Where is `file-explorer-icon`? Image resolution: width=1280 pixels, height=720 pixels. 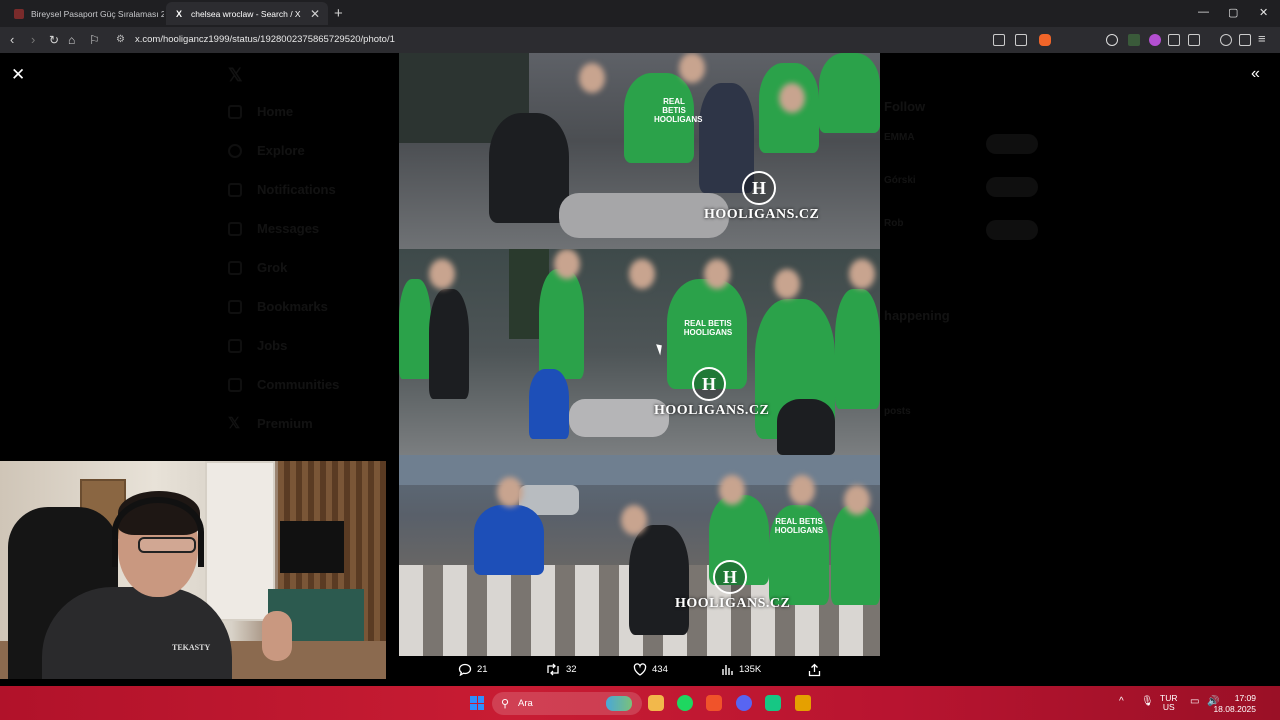 file-explorer-icon is located at coordinates (656, 703).